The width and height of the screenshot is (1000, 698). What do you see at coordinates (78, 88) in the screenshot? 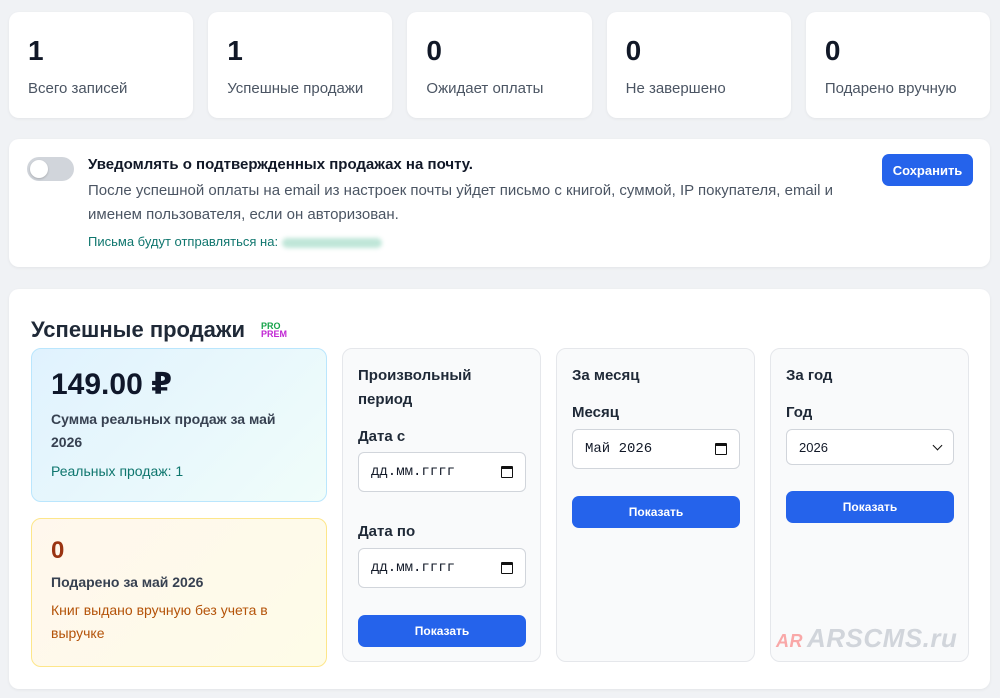
I see `stat-label: Всего записей` at bounding box center [78, 88].